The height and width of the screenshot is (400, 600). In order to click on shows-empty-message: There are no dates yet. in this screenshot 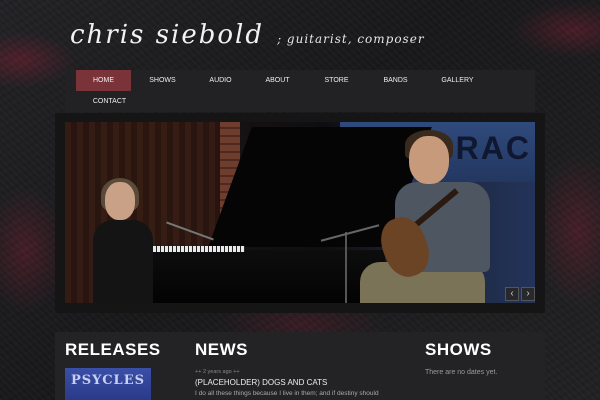, I will do `click(461, 372)`.